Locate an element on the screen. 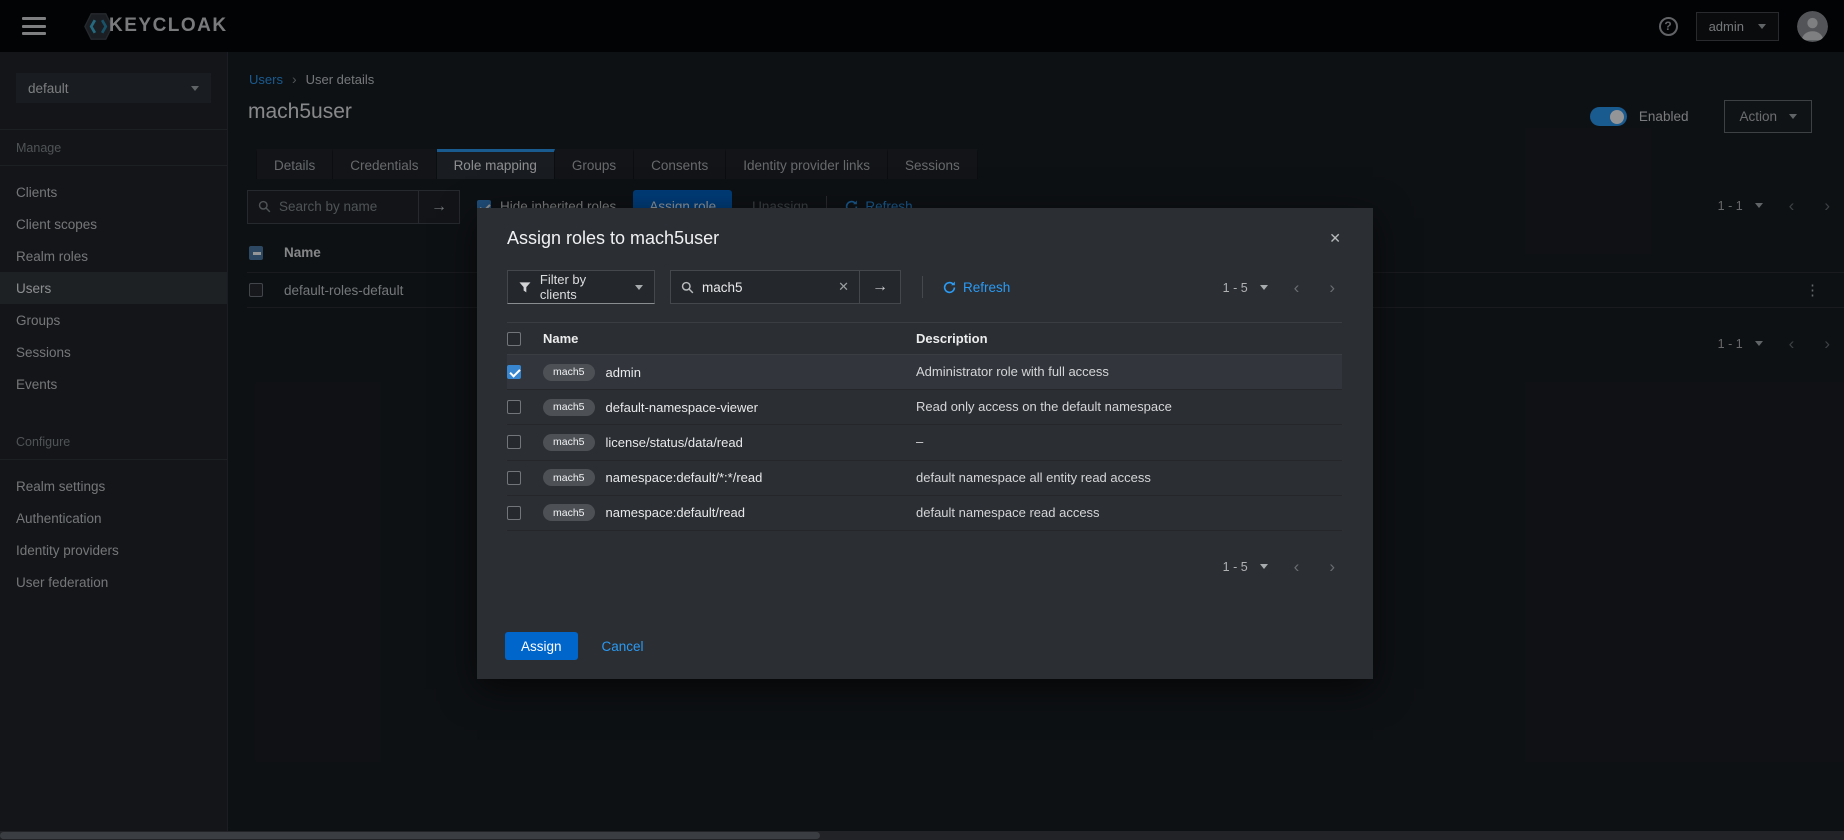 Image resolution: width=1844 pixels, height=840 pixels. role-name-cell: license/status/data/read is located at coordinates (674, 442).